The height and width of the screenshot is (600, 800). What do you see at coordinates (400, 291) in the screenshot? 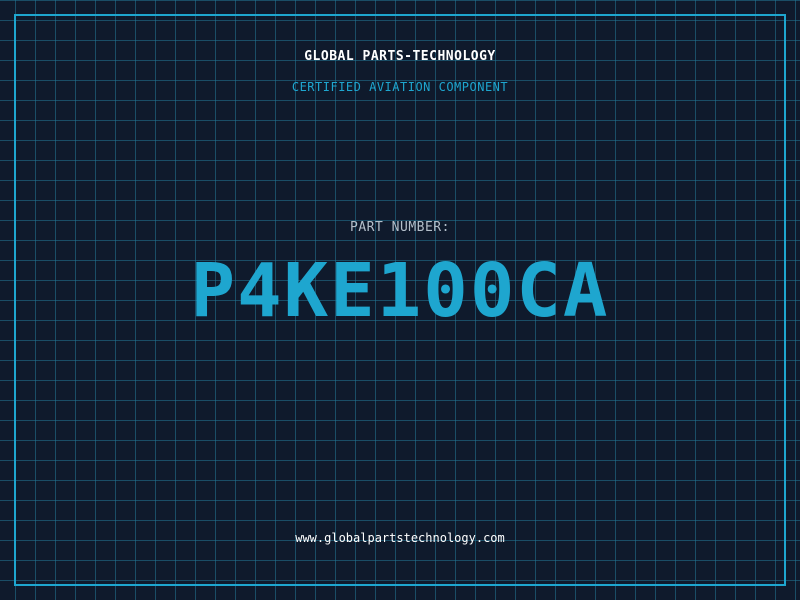
I see `part-number-value: P4KE100CA` at bounding box center [400, 291].